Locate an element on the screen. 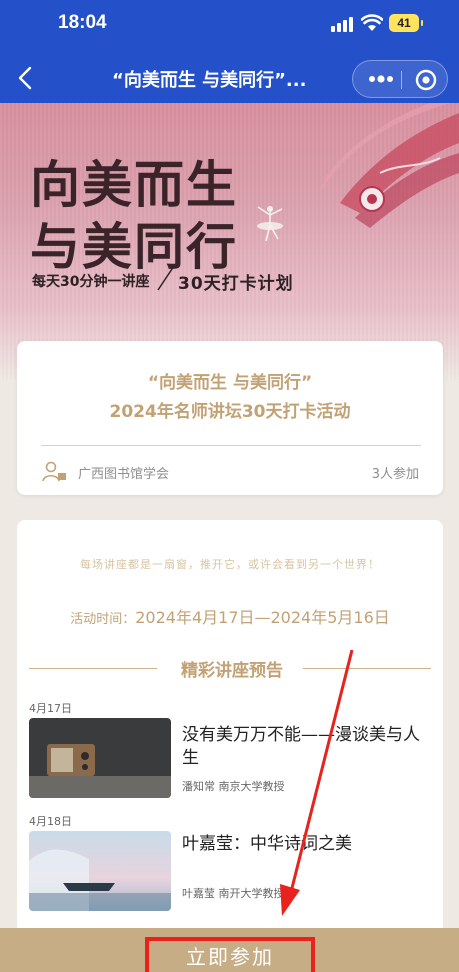 This screenshot has width=459, height=972. bottom-action-bar: 立即参加 is located at coordinates (229, 950).